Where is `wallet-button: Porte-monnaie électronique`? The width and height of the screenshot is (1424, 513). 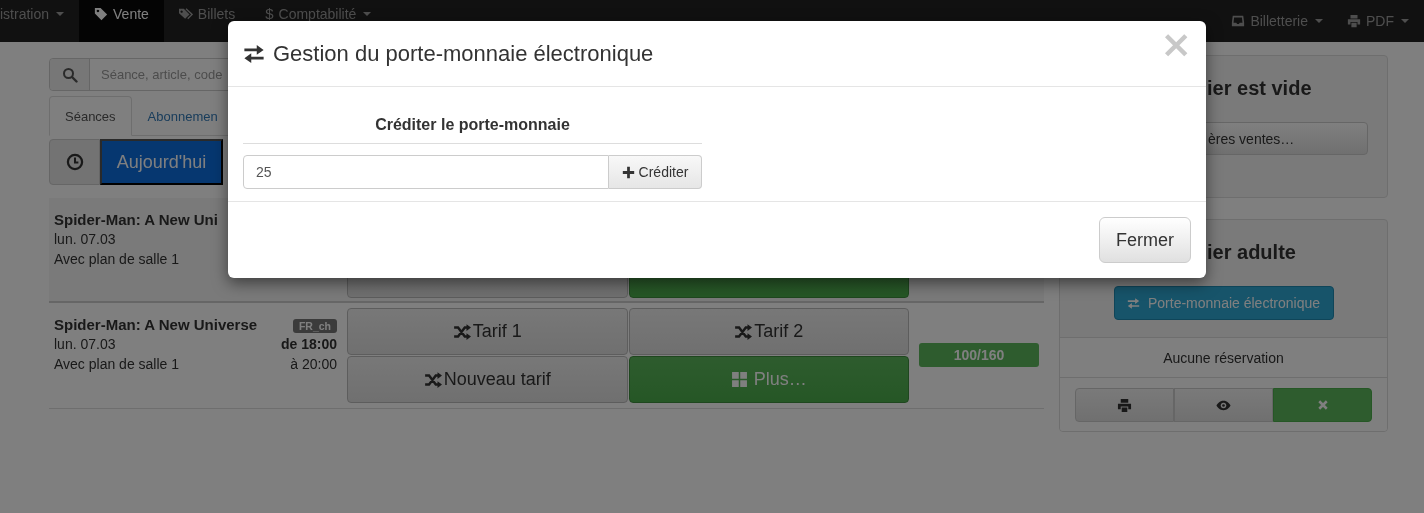
wallet-button: Porte-monnaie électronique is located at coordinates (1223, 303).